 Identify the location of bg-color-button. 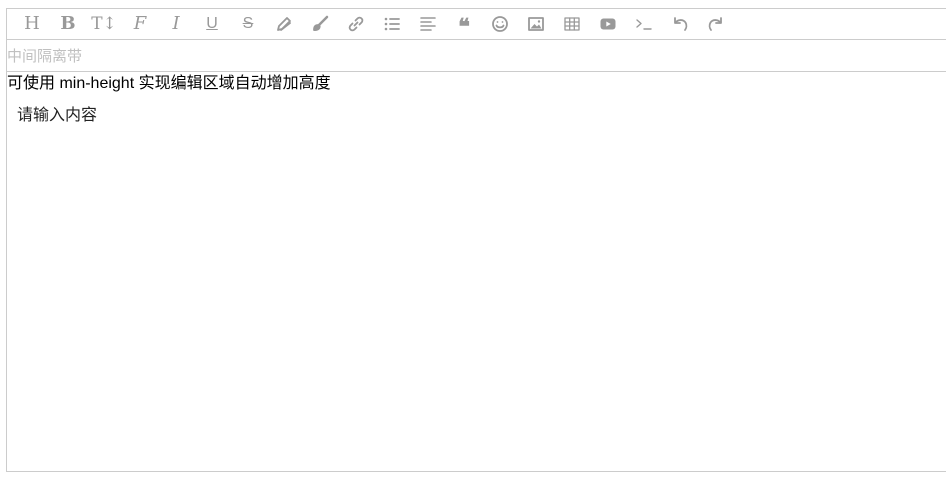
(320, 24).